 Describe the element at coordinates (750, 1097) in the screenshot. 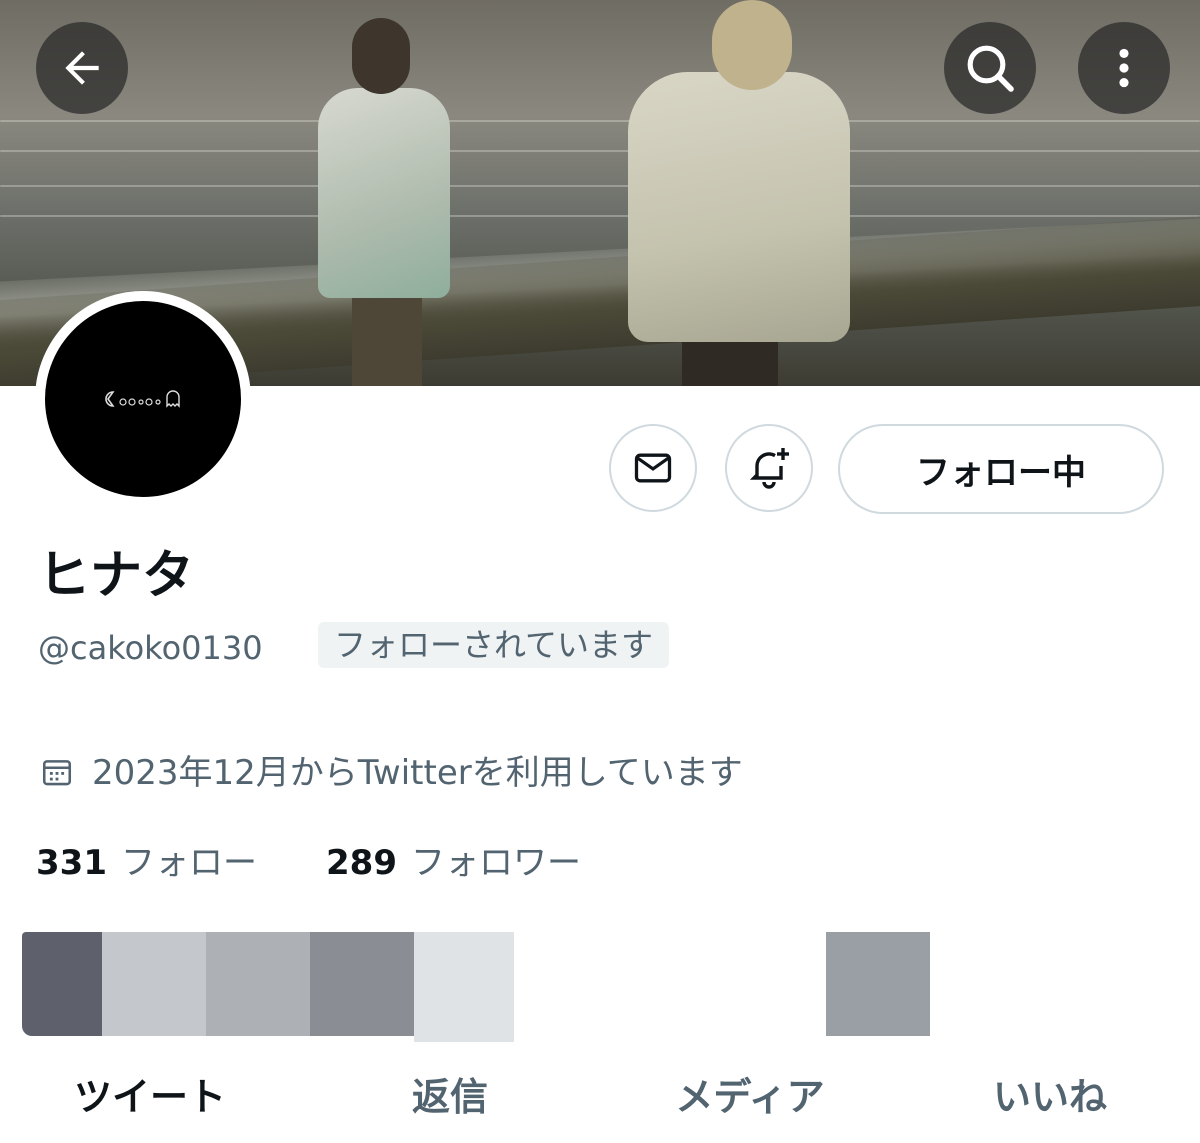

I see `tab-media: メディア` at that location.